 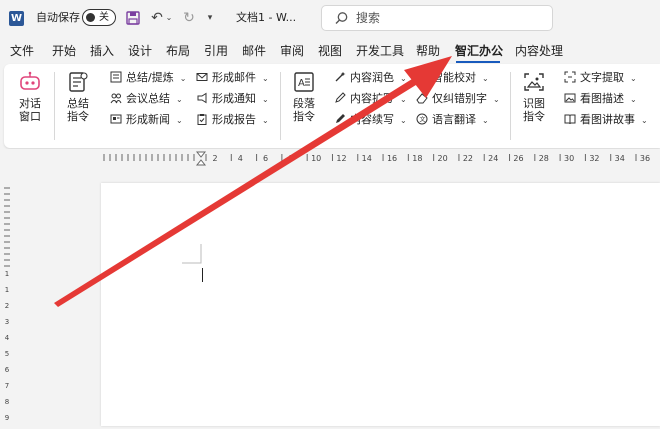 I want to click on summary-command-label: 总结 指令, so click(x=78, y=110).